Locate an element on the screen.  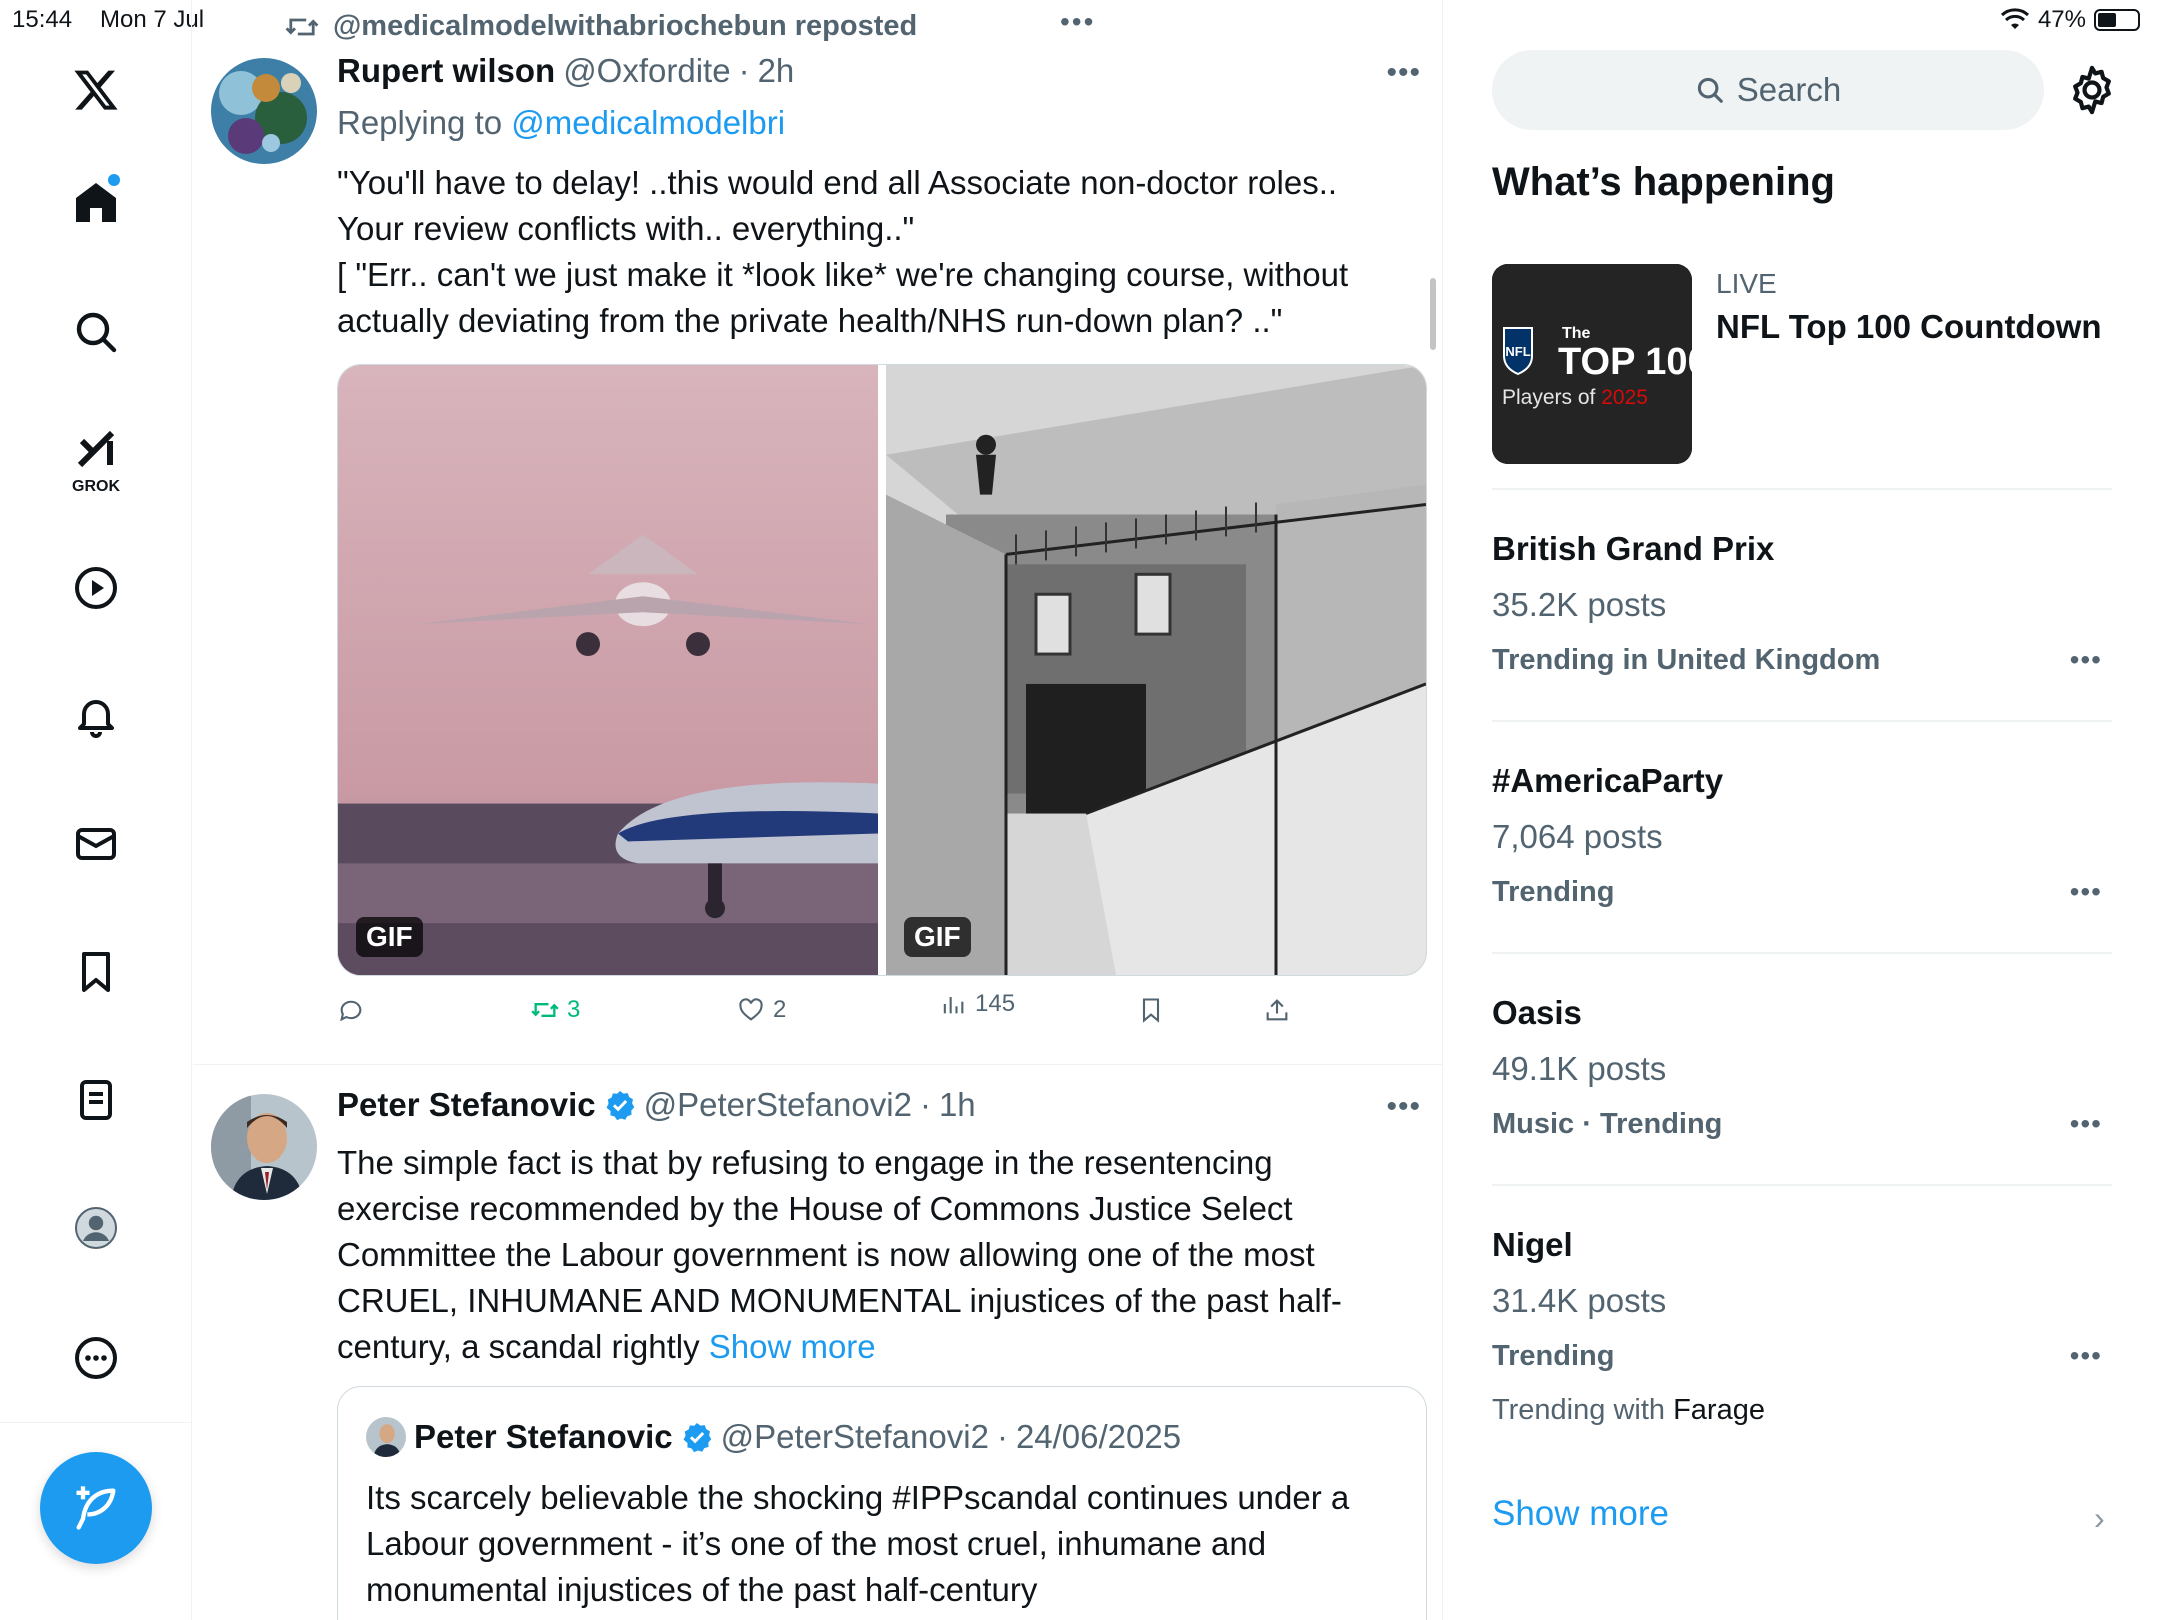
lists-icon is located at coordinates (96, 1100).